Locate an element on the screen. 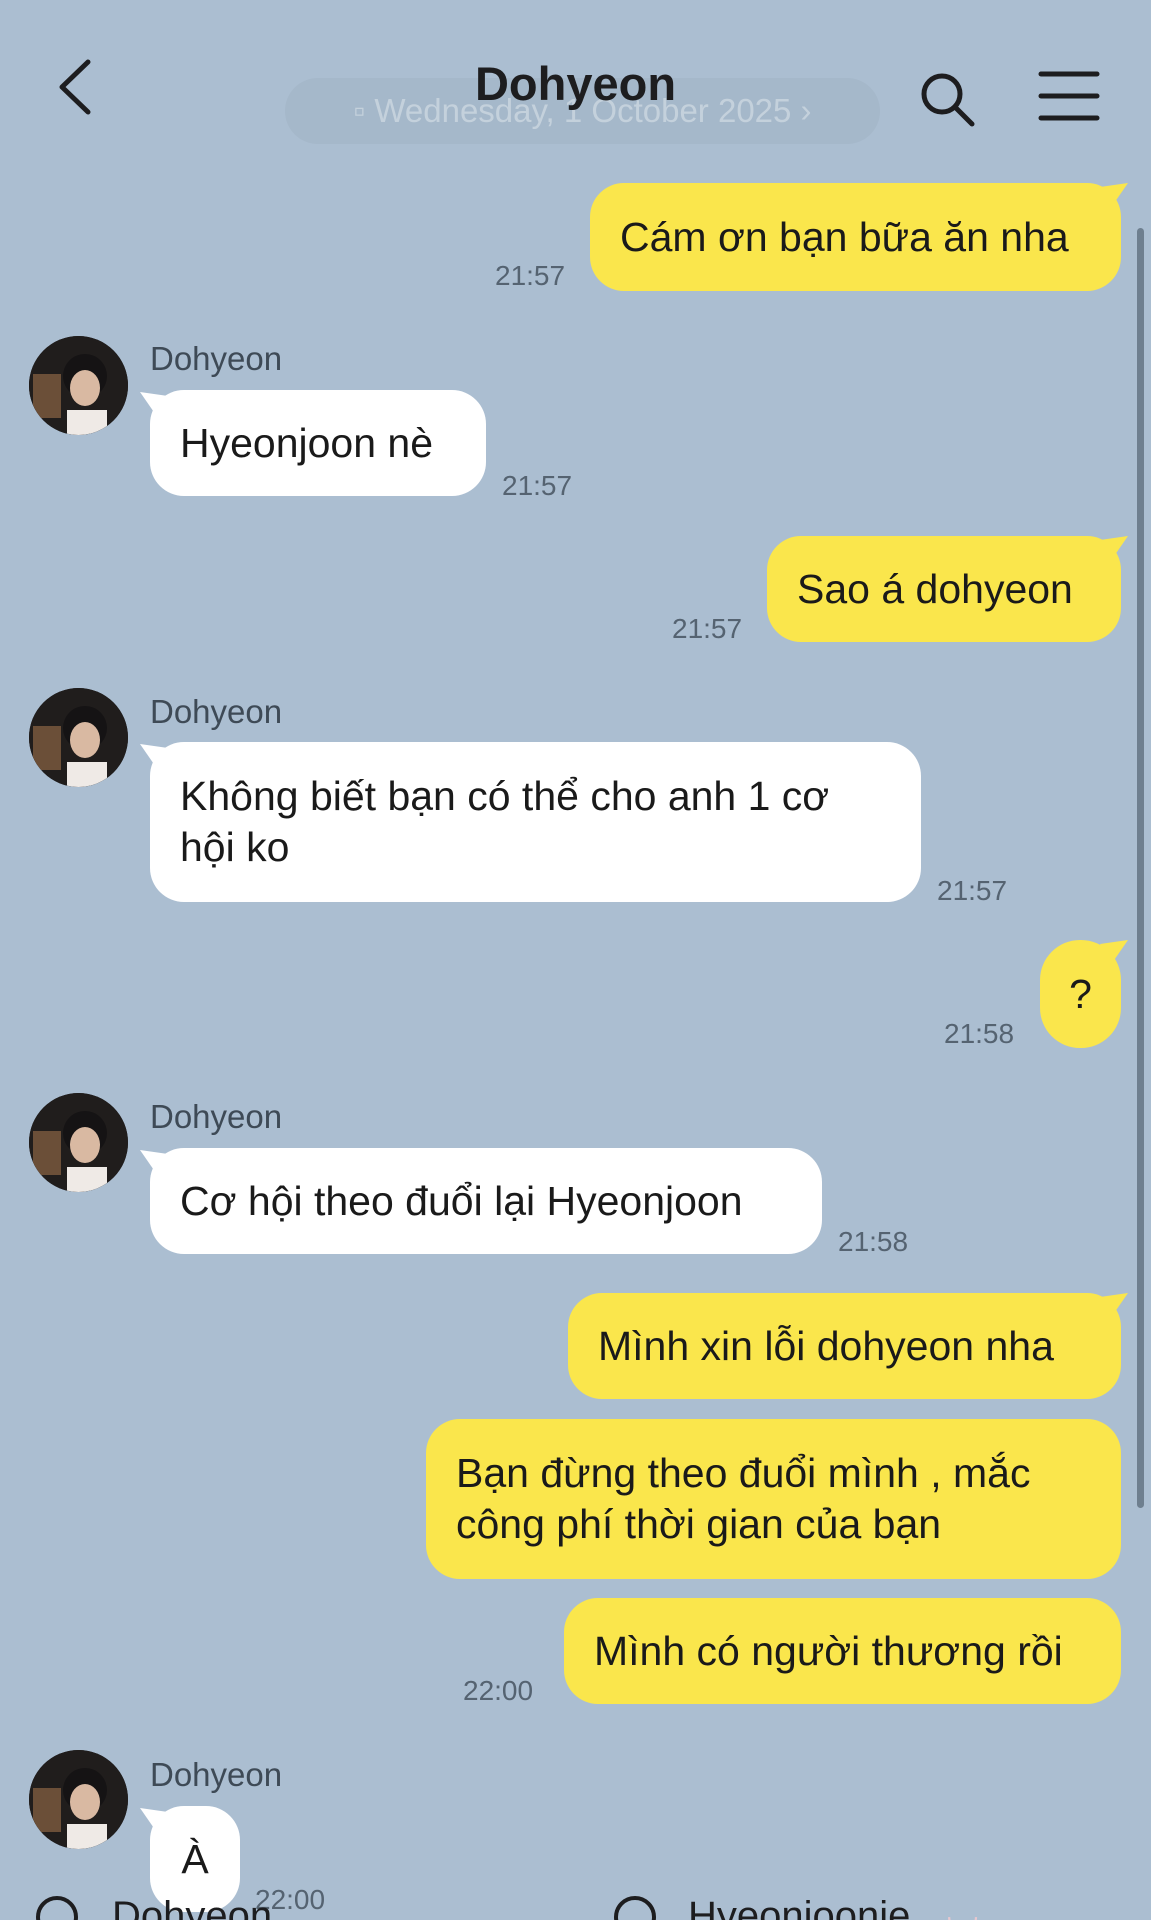 Image resolution: width=1151 pixels, height=1920 pixels. message-text: À is located at coordinates (195, 1858).